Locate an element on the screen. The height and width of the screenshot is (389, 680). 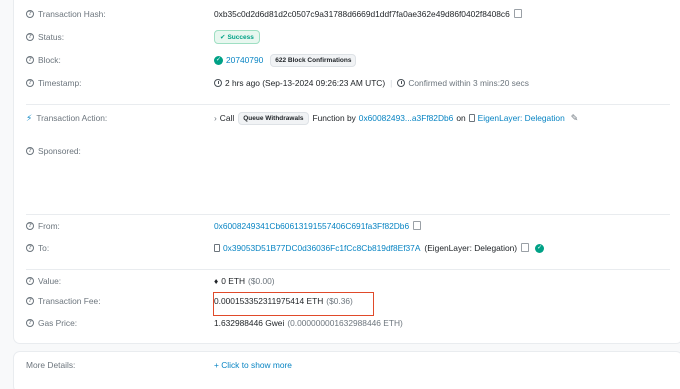
action-on: on is located at coordinates (461, 118).